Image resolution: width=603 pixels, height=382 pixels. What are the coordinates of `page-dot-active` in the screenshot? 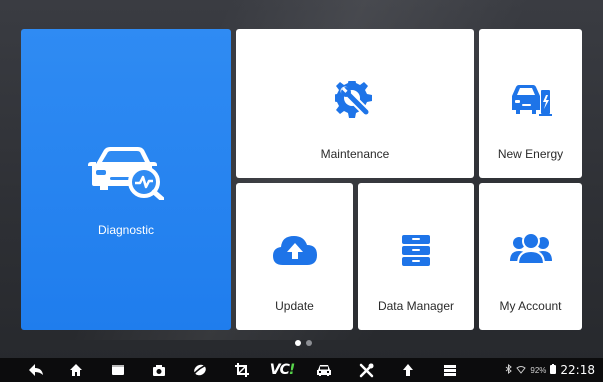 It's located at (298, 343).